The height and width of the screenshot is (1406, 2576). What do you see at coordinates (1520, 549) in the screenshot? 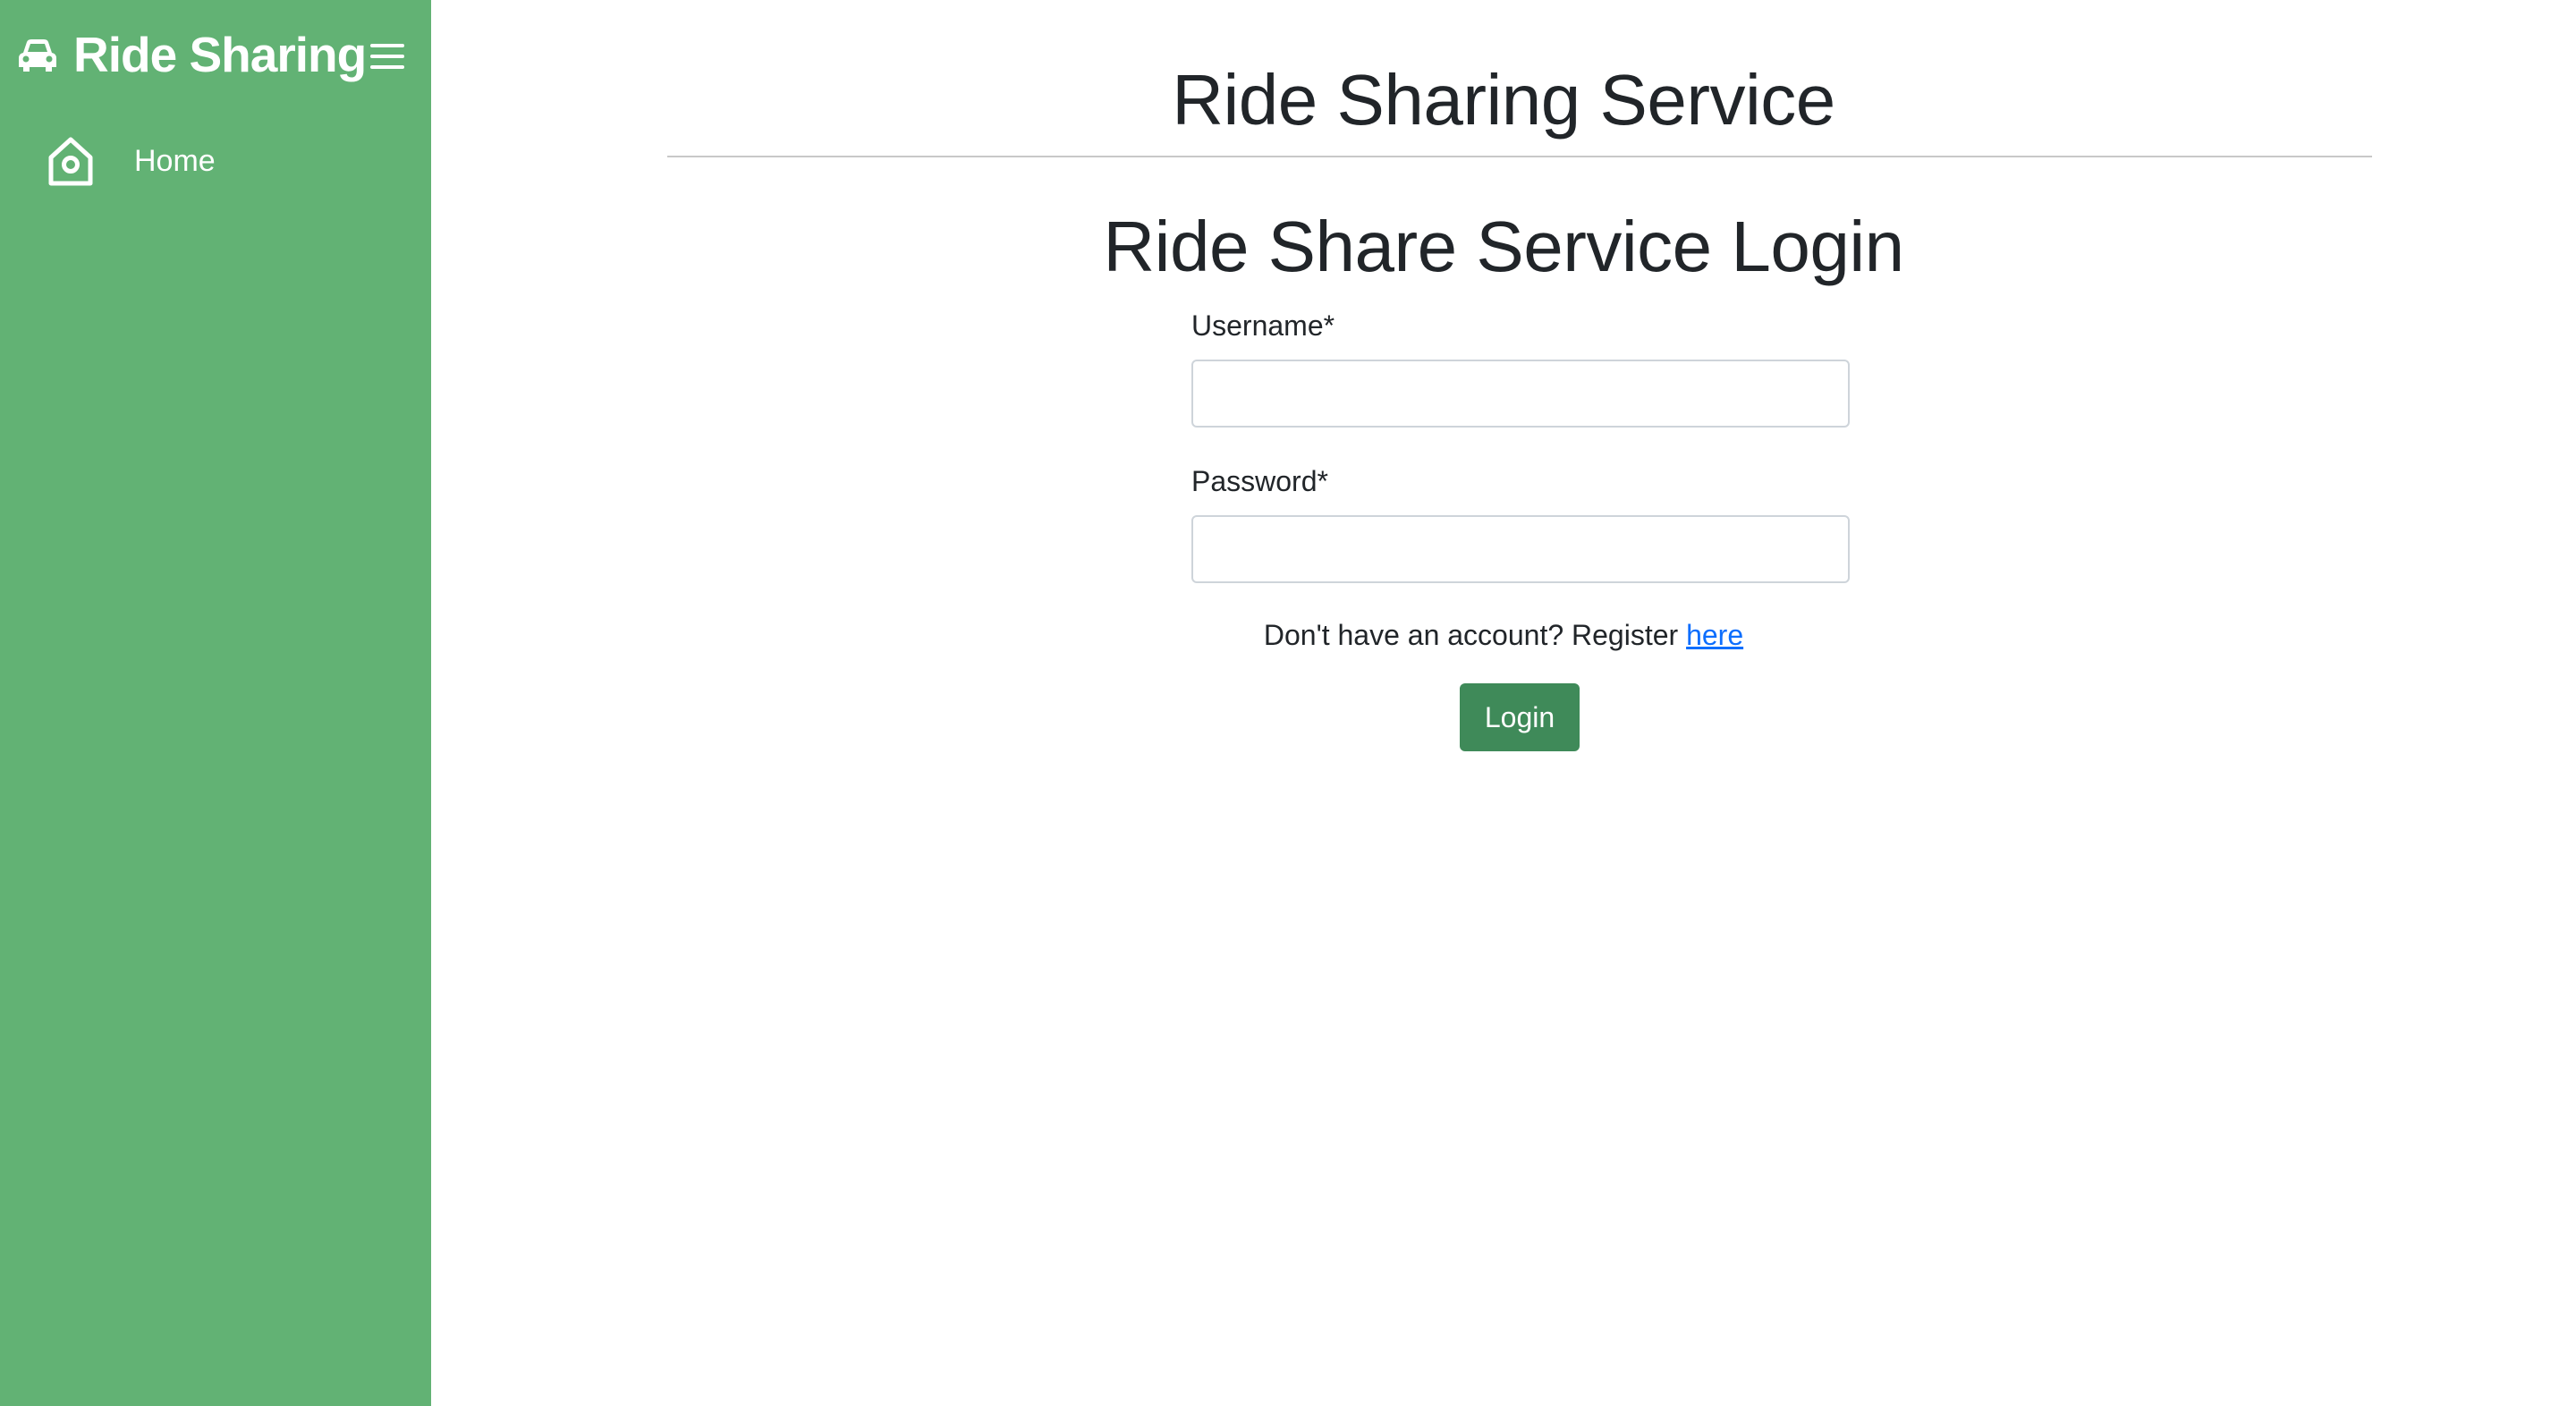
I see `password-input` at bounding box center [1520, 549].